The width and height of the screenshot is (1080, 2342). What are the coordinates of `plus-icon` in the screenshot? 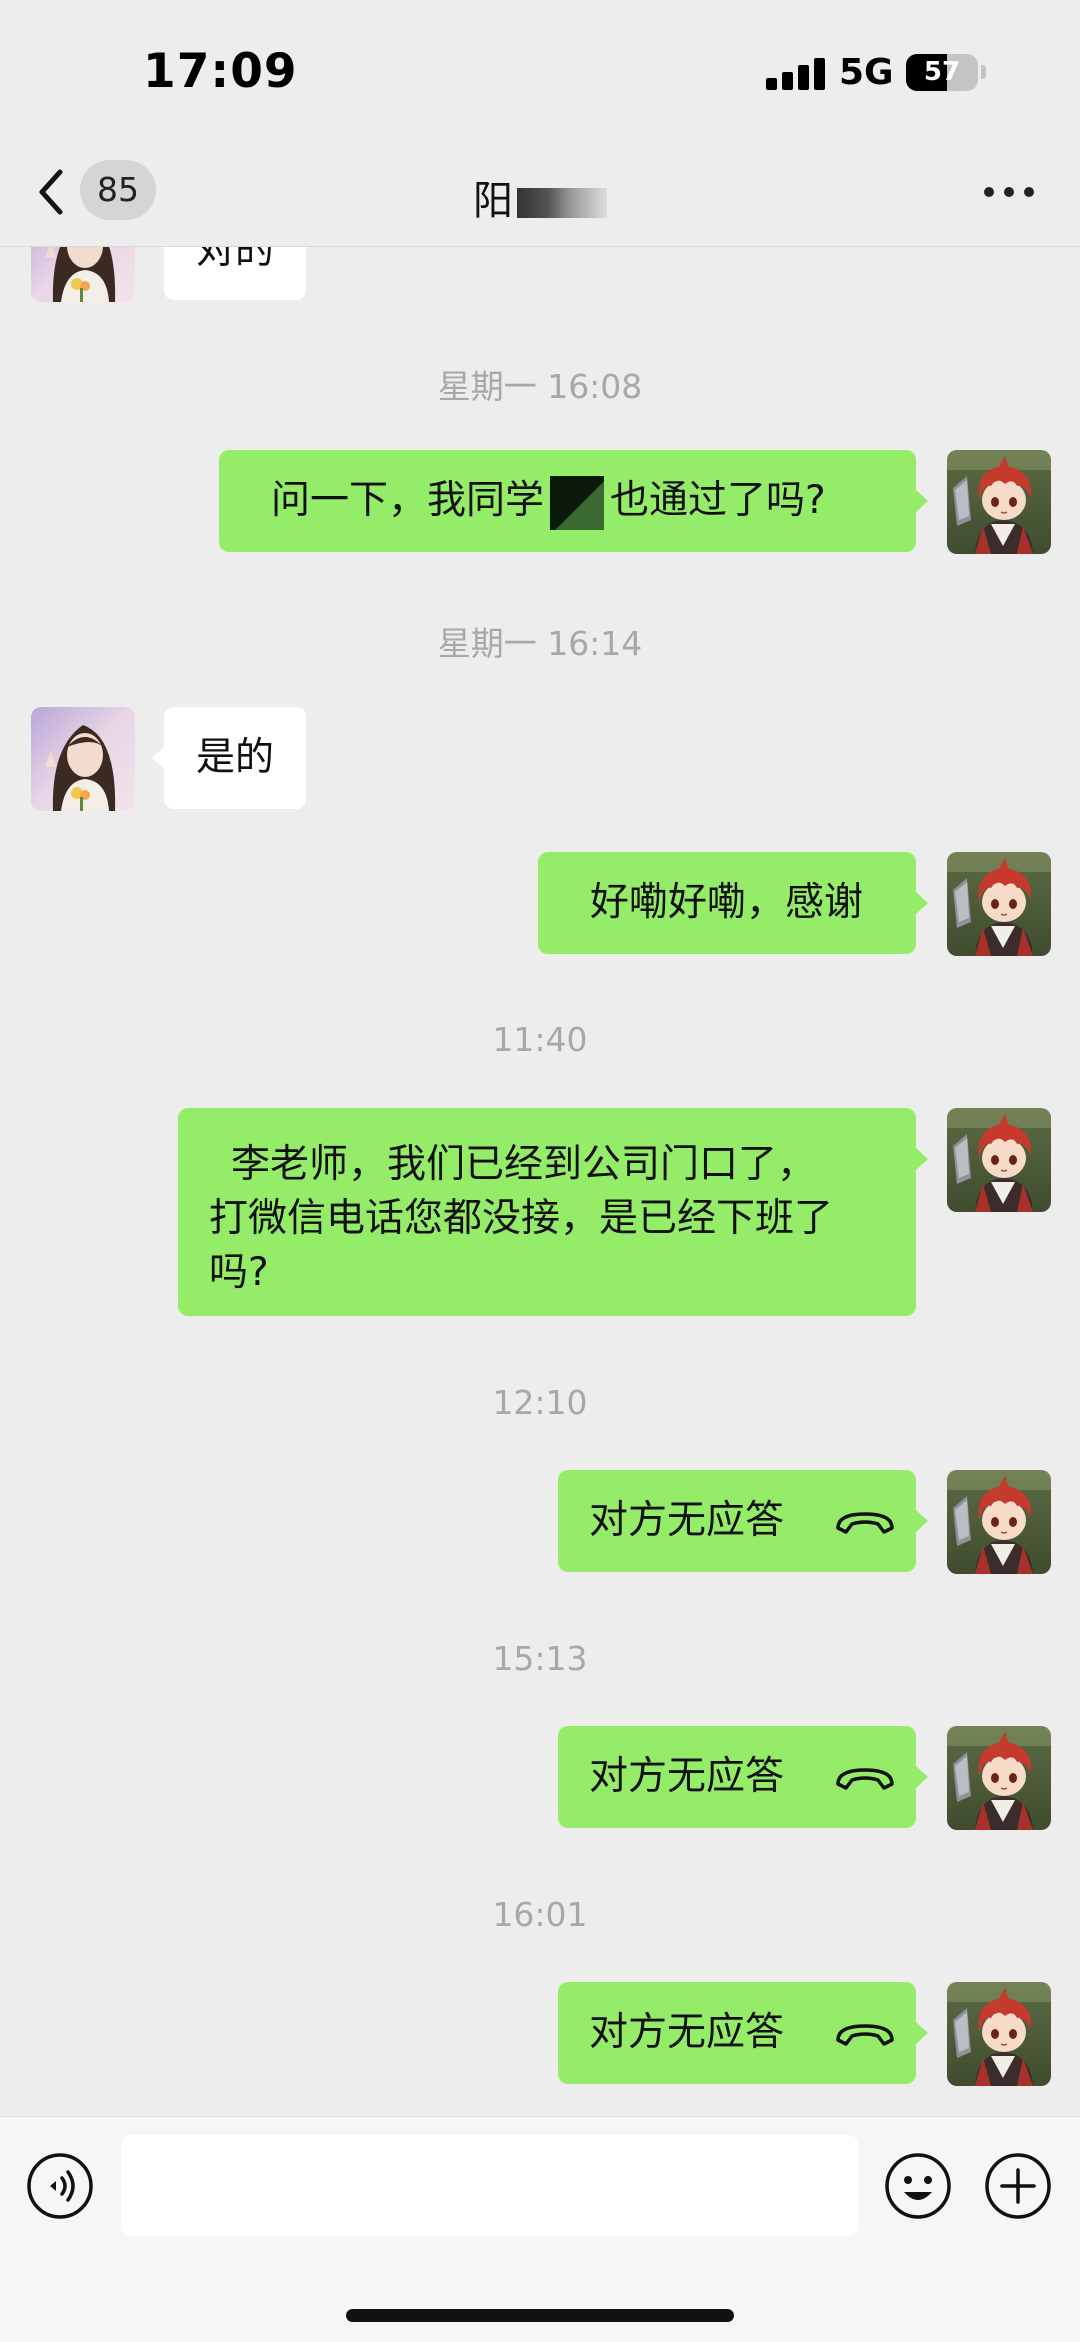 It's located at (1018, 2186).